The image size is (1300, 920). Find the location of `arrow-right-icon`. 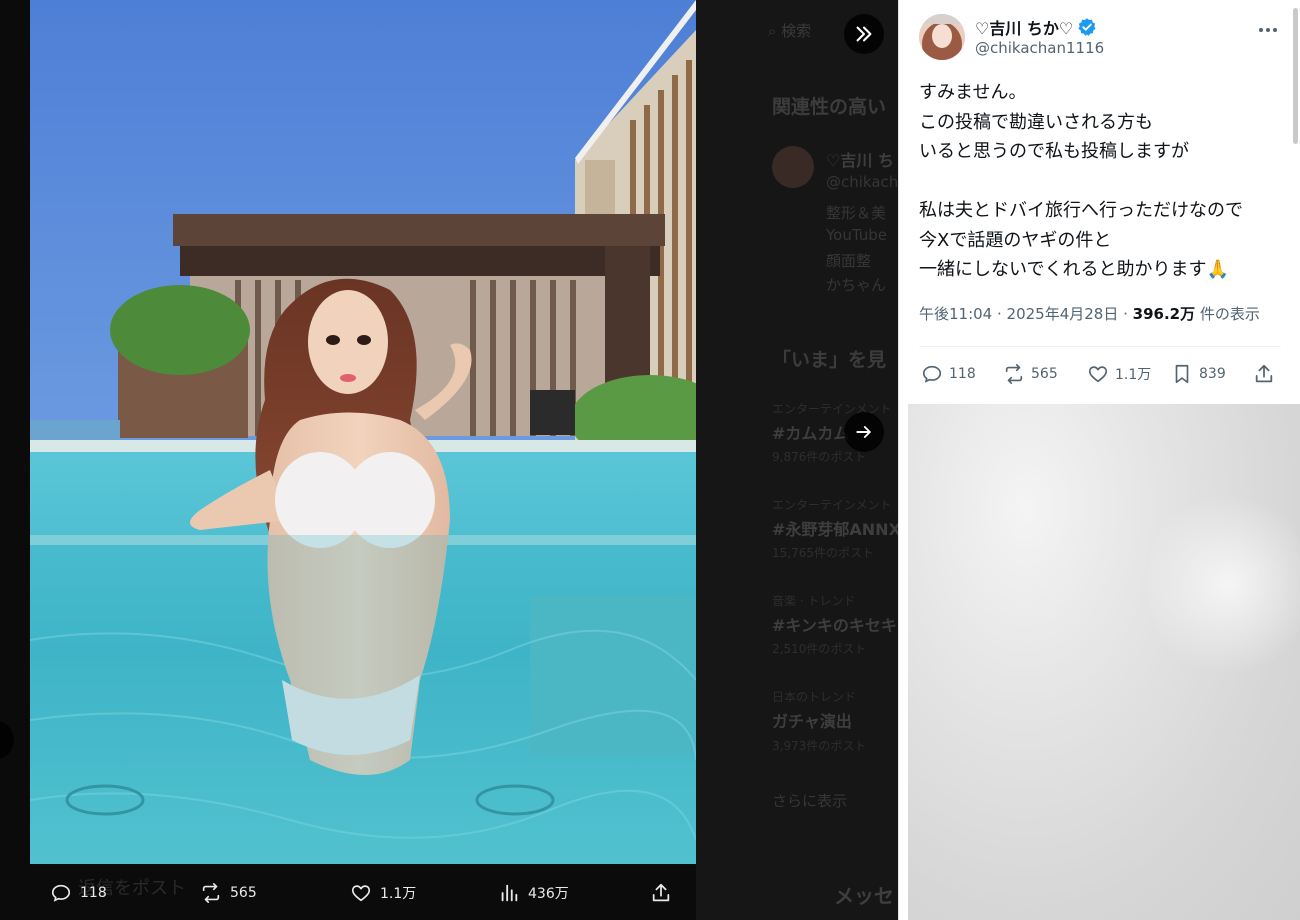

arrow-right-icon is located at coordinates (863, 432).